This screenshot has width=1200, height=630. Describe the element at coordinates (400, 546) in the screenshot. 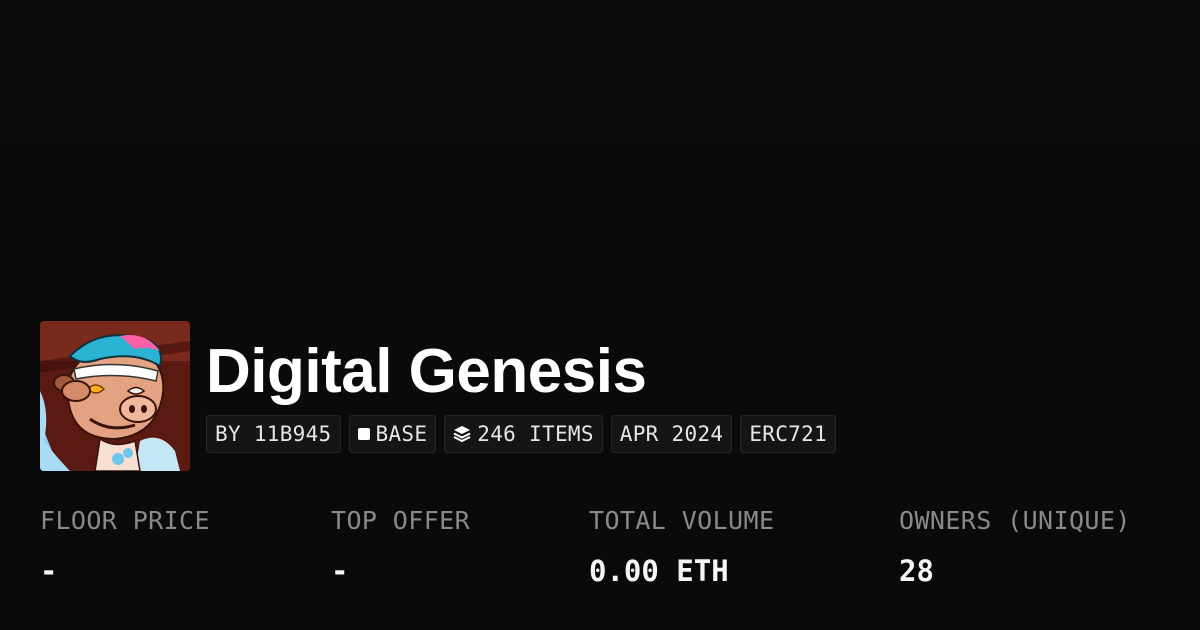

I see `top-offer-stat: TOP OFFER -` at that location.